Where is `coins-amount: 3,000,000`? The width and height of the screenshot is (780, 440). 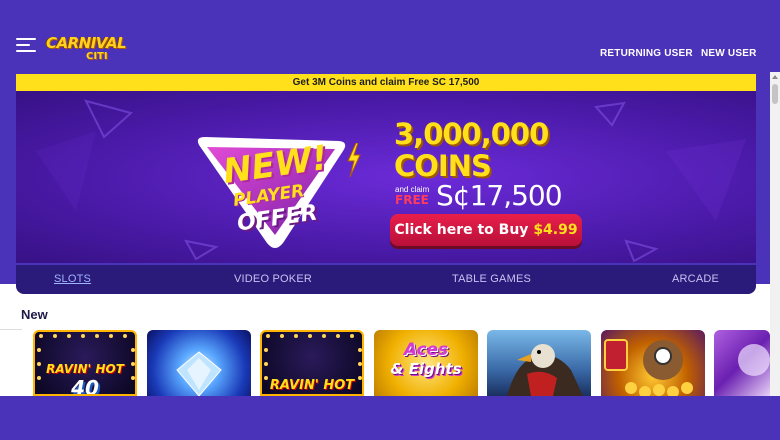 coins-amount: 3,000,000 is located at coordinates (471, 134).